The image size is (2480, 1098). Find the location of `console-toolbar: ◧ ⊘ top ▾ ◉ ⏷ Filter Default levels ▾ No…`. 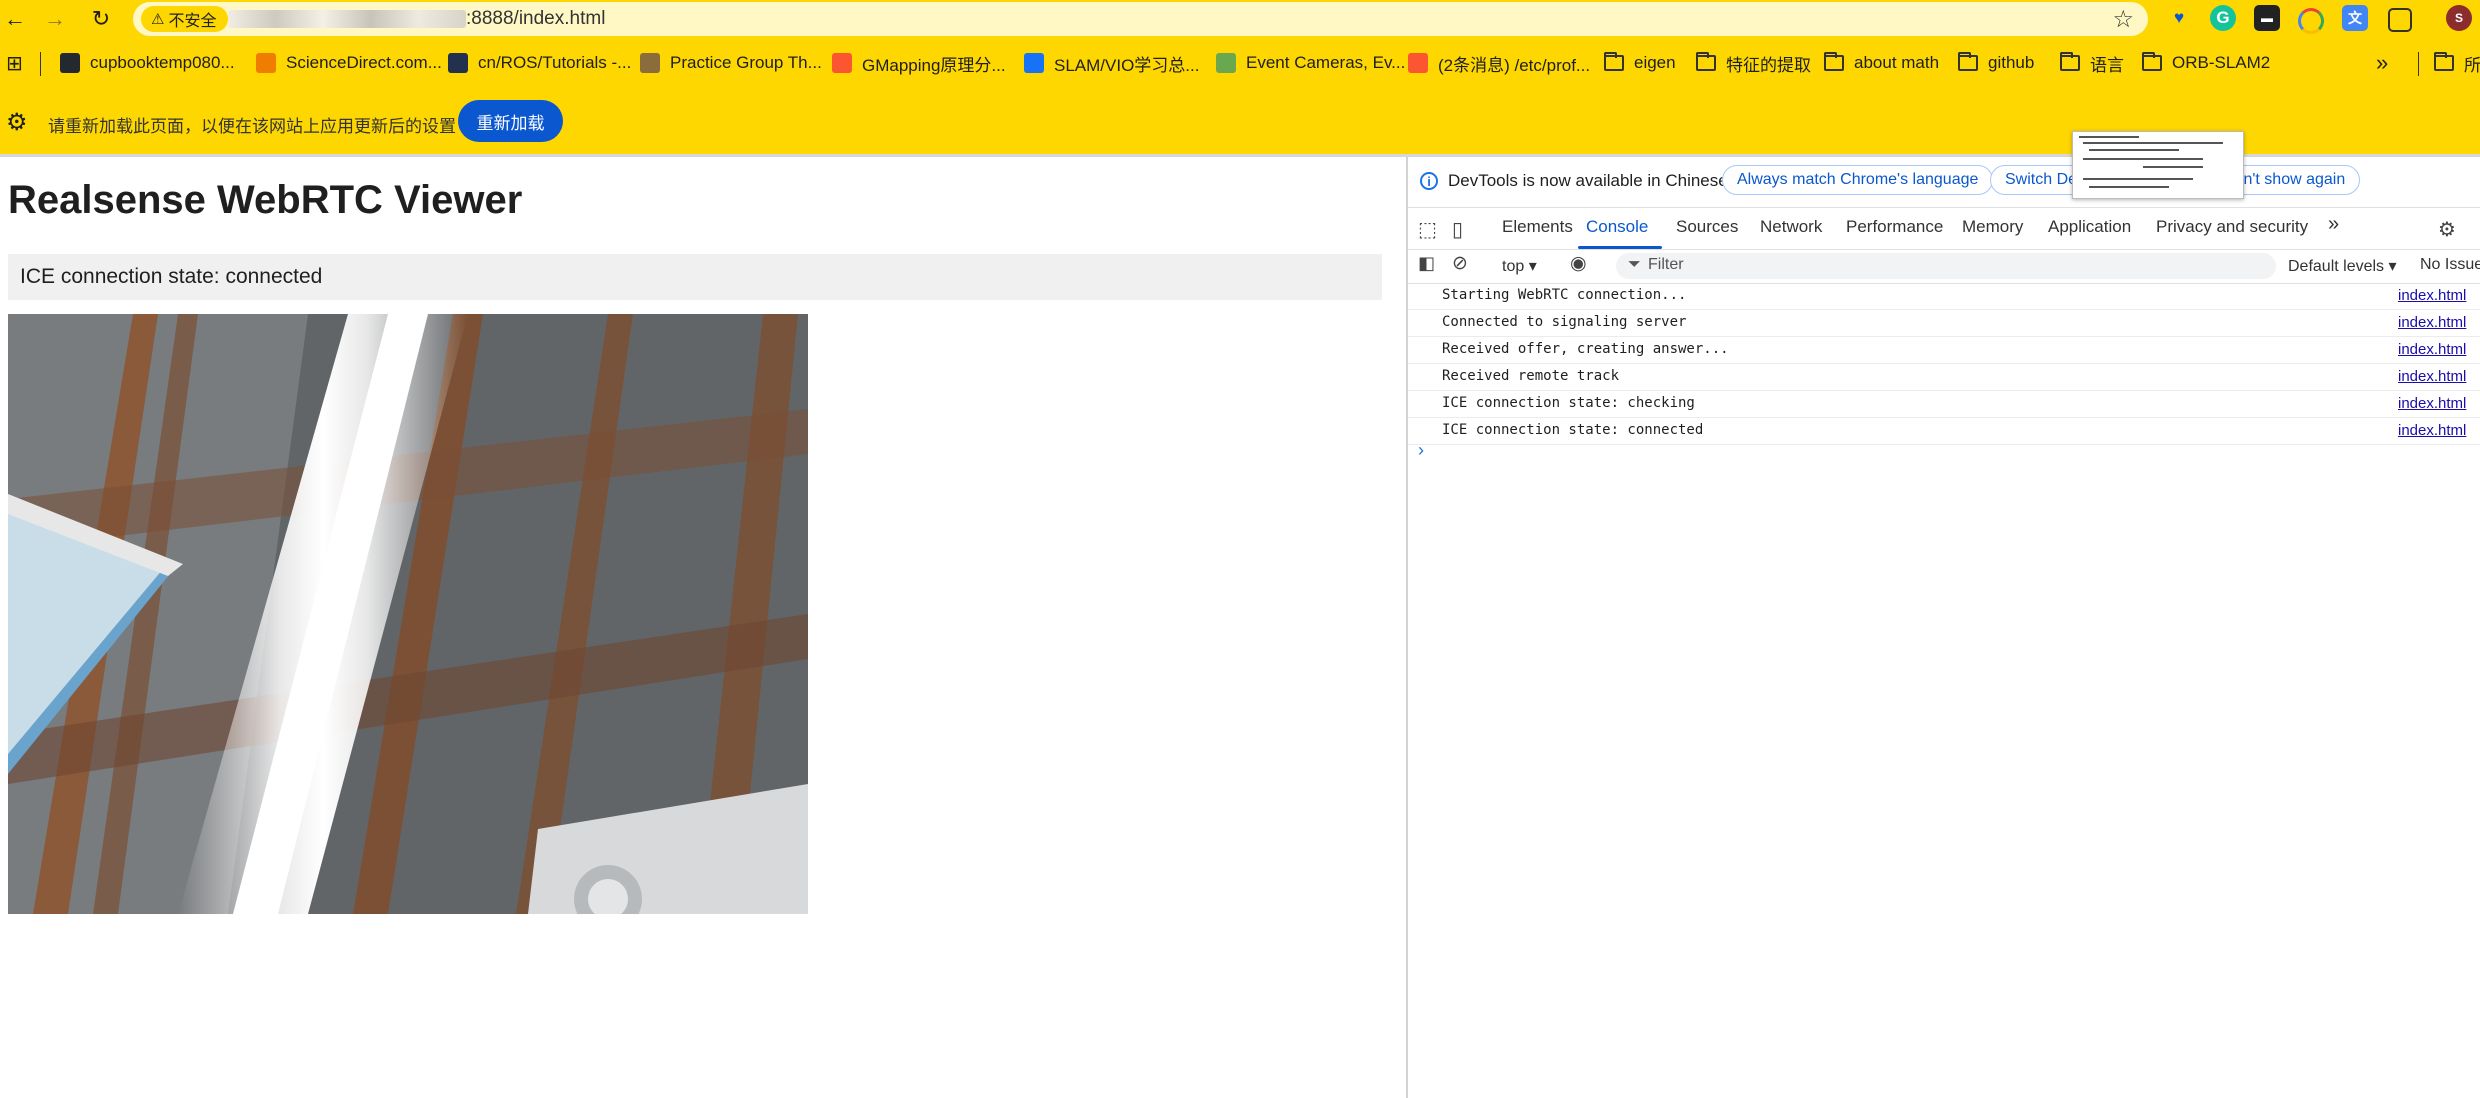

console-toolbar: ◧ ⊘ top ▾ ◉ ⏷ Filter Default levels ▾ No… is located at coordinates (1944, 266).